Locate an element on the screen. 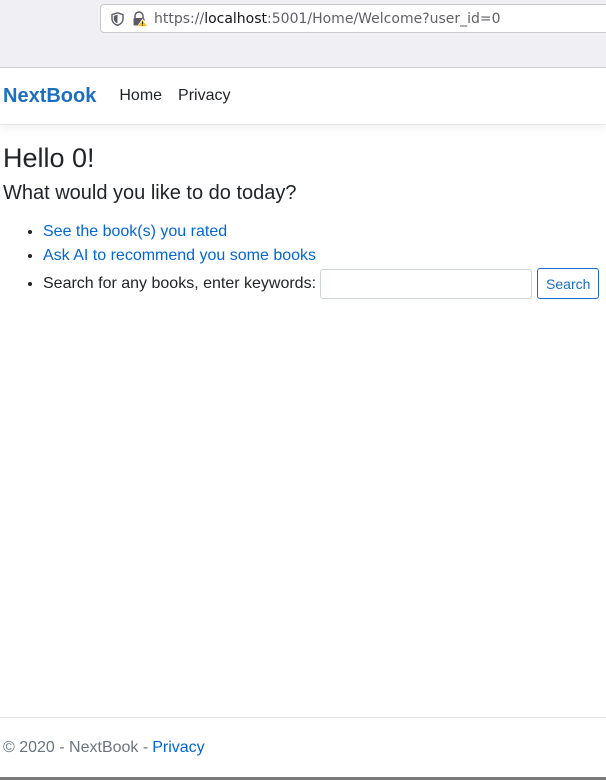 The image size is (606, 780). search-form: Search for any books, enter keywords is located at coordinates (321, 283).